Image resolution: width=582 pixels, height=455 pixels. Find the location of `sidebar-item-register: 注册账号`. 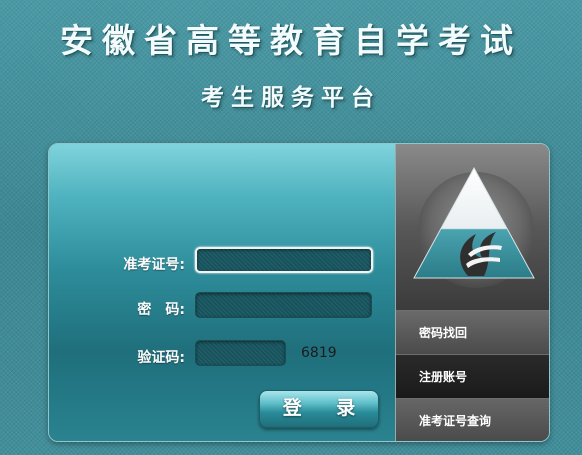

sidebar-item-register: 注册账号 is located at coordinates (472, 376).